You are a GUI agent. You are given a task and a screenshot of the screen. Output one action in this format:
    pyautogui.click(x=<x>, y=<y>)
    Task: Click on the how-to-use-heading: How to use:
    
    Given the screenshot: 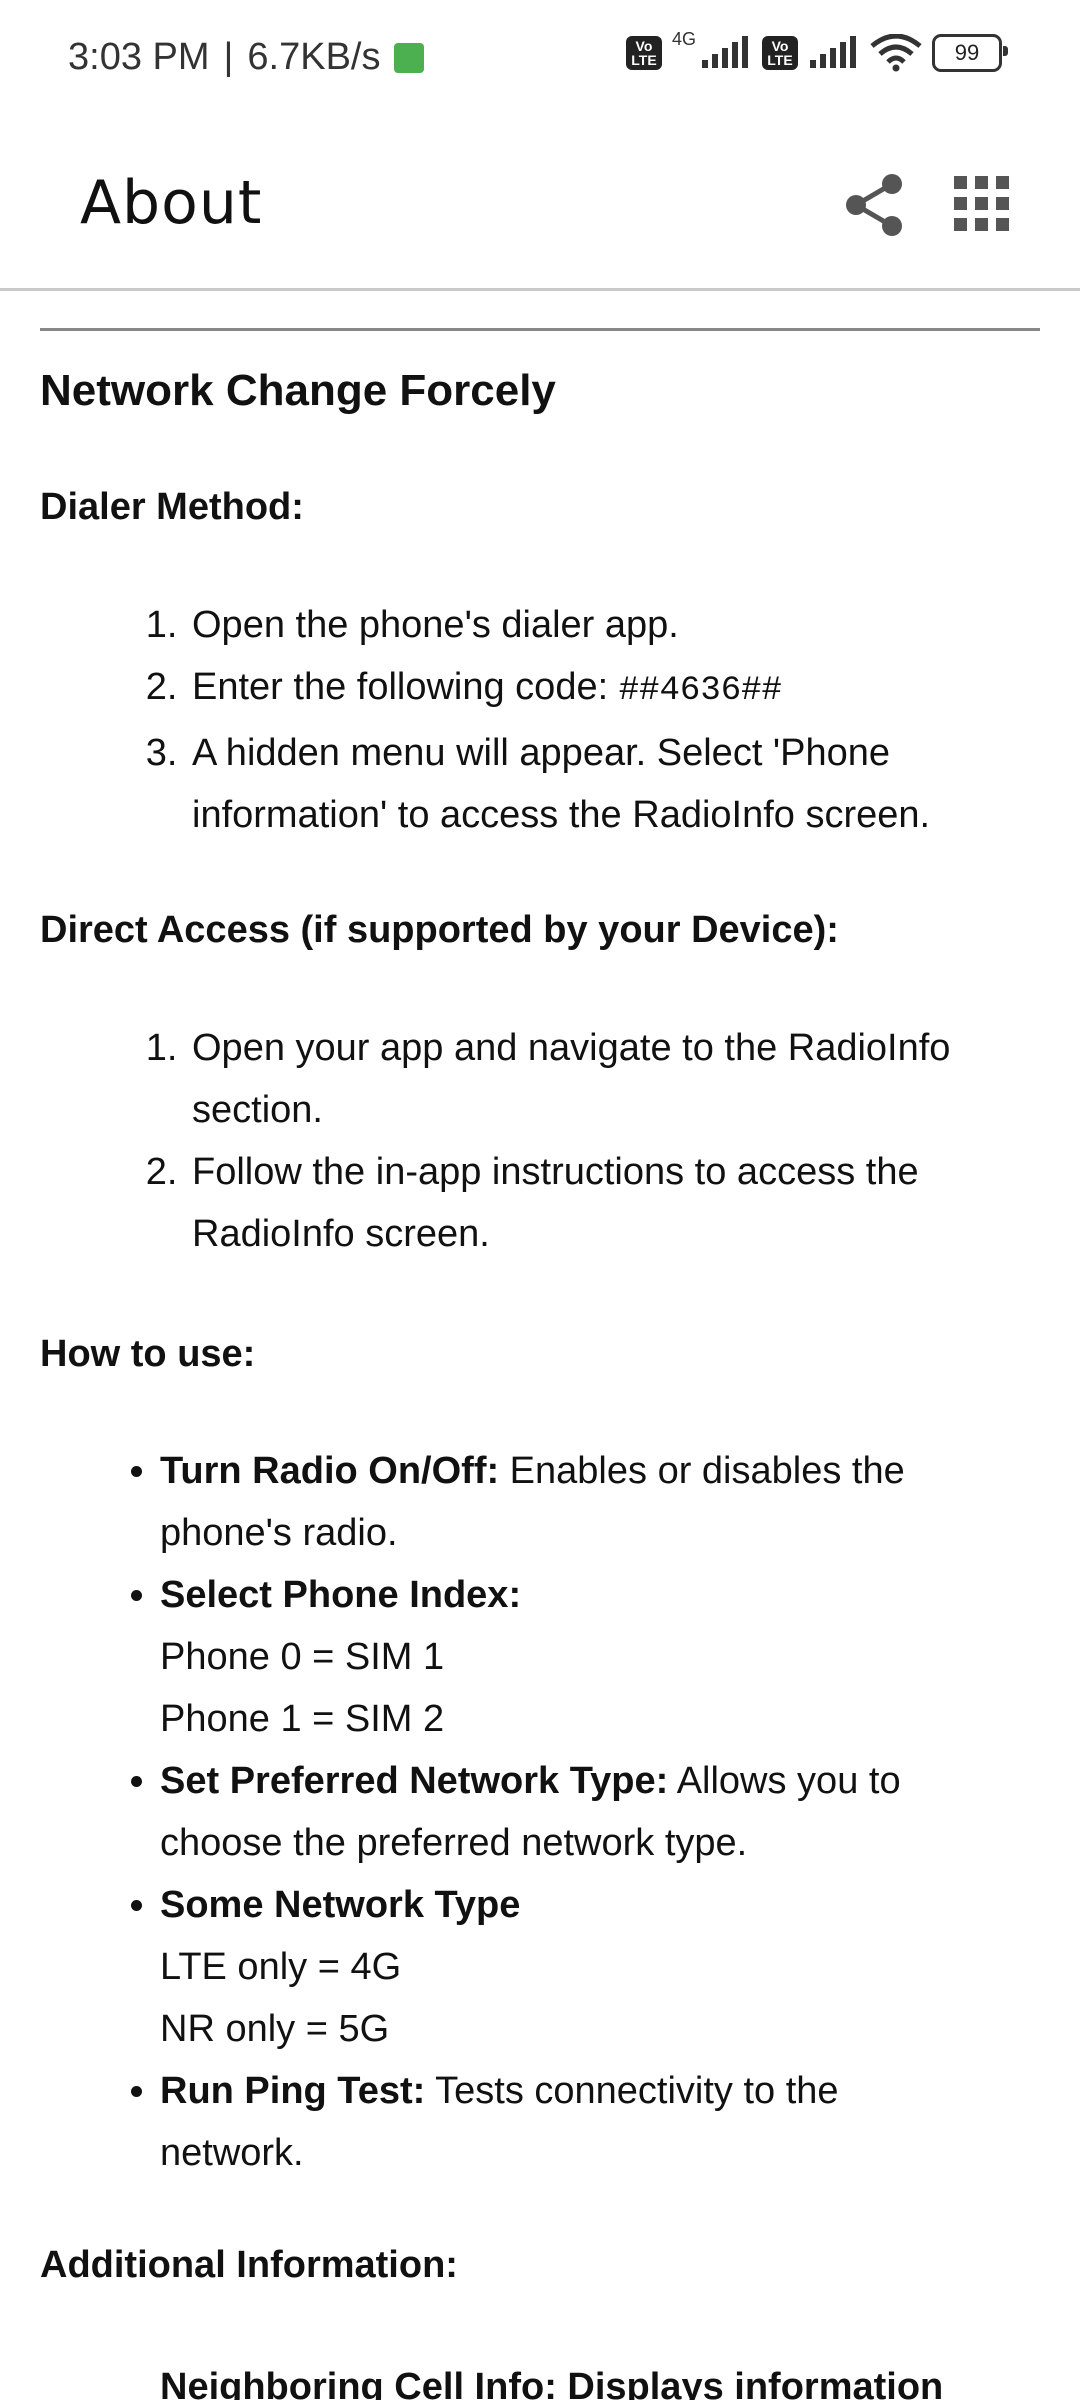 What is the action you would take?
    pyautogui.click(x=148, y=1354)
    